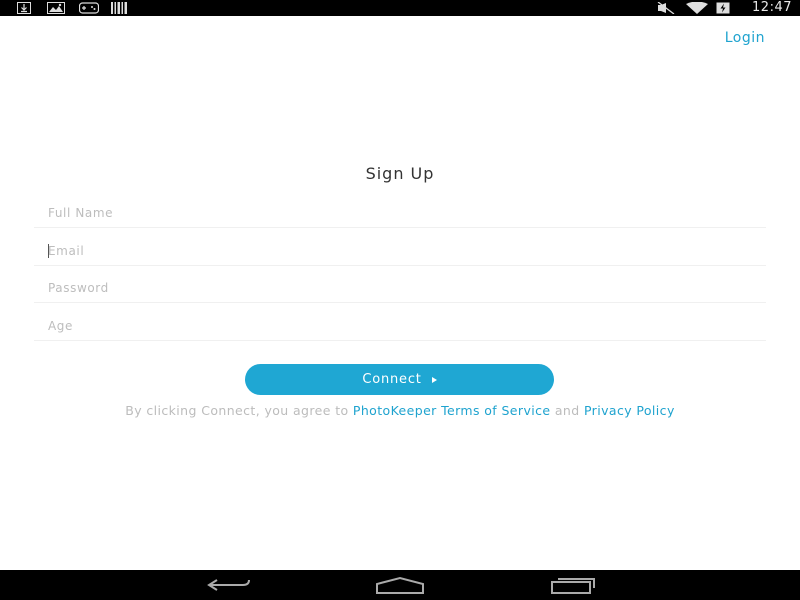 This screenshot has width=800, height=600. I want to click on login-link: Login, so click(745, 38).